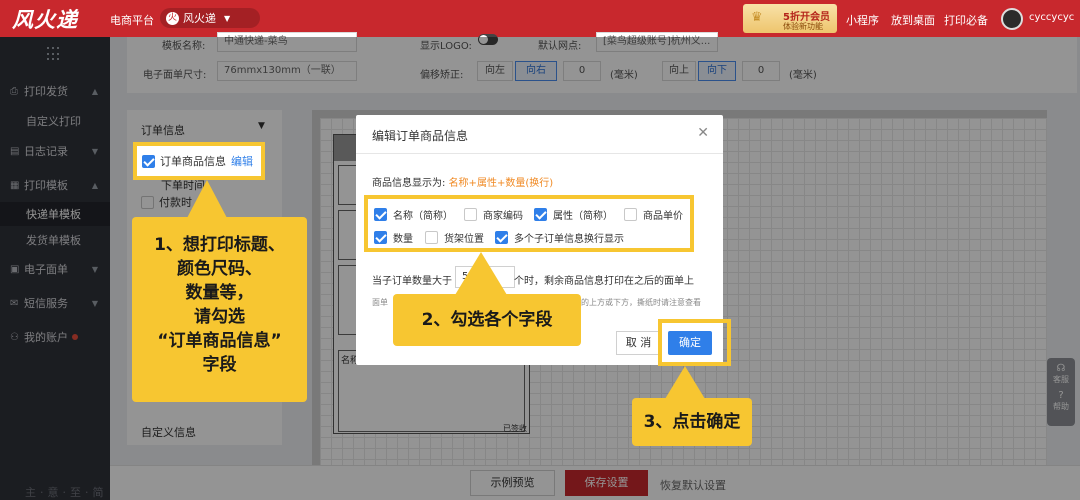  What do you see at coordinates (1012, 19) in the screenshot?
I see `avatar` at bounding box center [1012, 19].